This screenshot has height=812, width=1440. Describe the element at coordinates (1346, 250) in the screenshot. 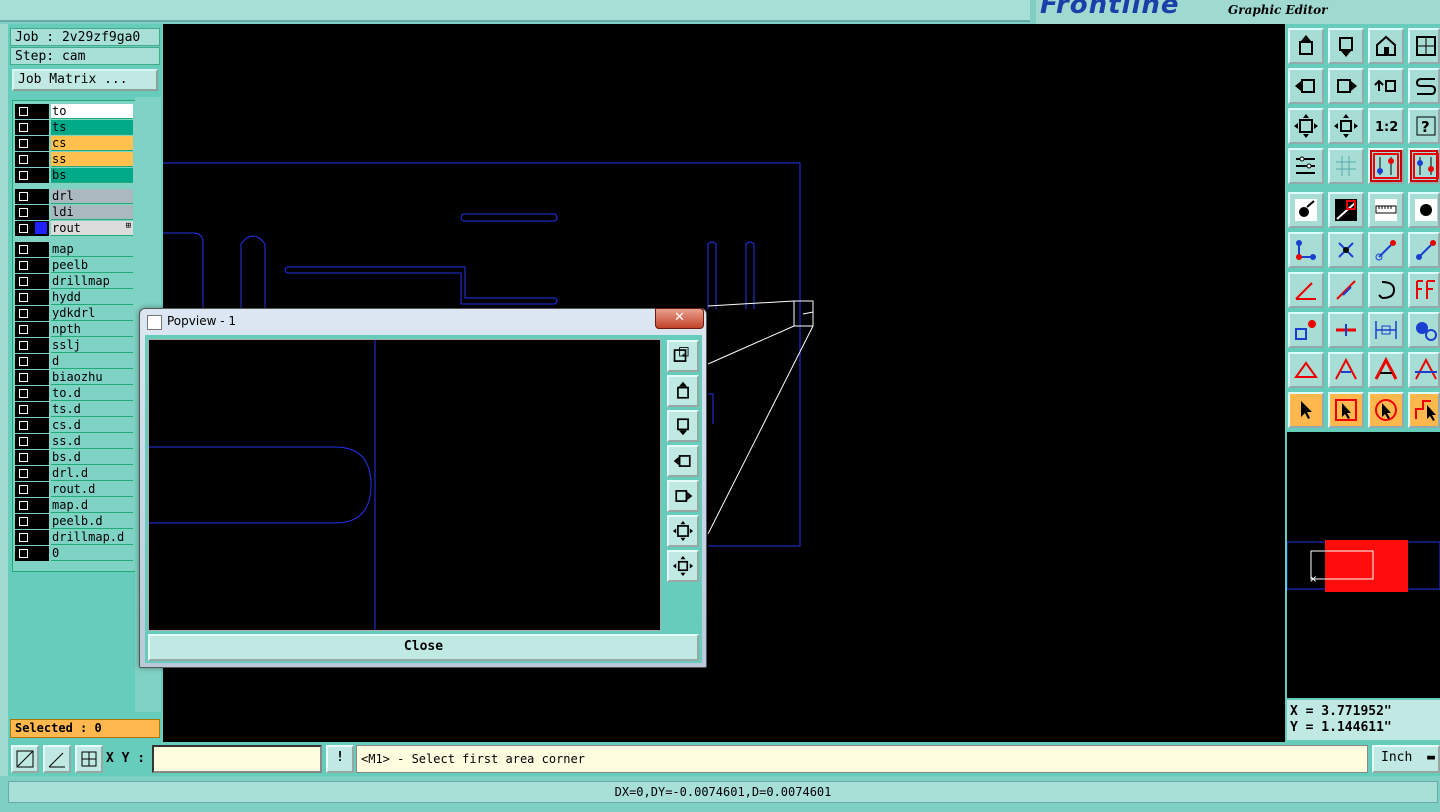

I see `cross-button` at that location.